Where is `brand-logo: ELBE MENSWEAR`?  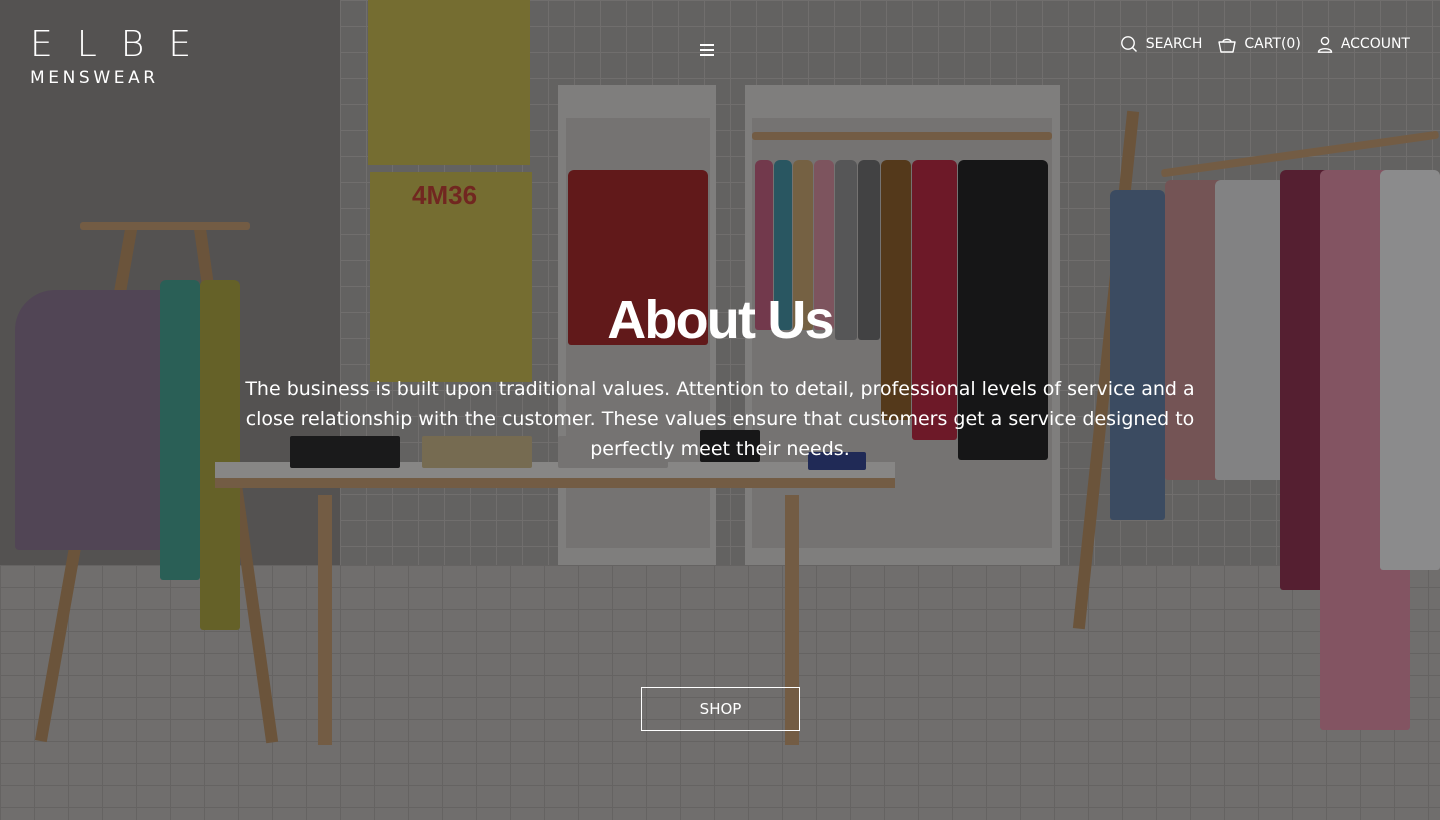 brand-logo: ELBE MENSWEAR is located at coordinates (123, 56).